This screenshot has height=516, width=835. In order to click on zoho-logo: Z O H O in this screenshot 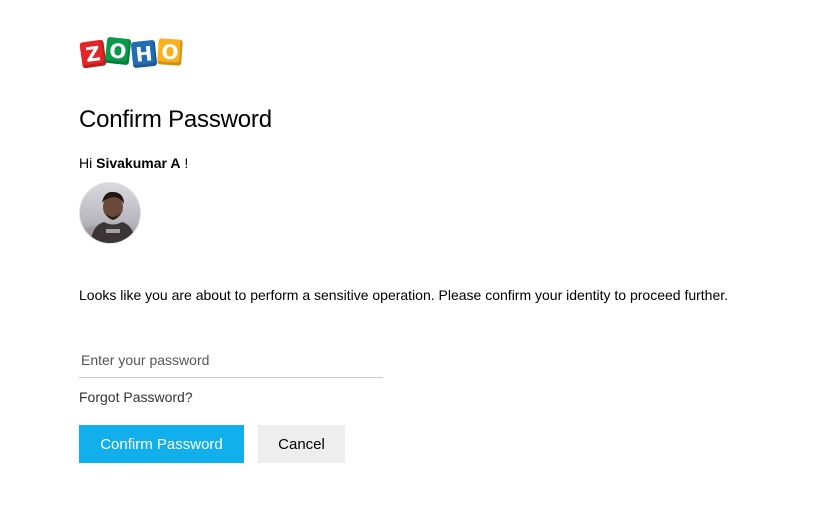, I will do `click(131, 52)`.